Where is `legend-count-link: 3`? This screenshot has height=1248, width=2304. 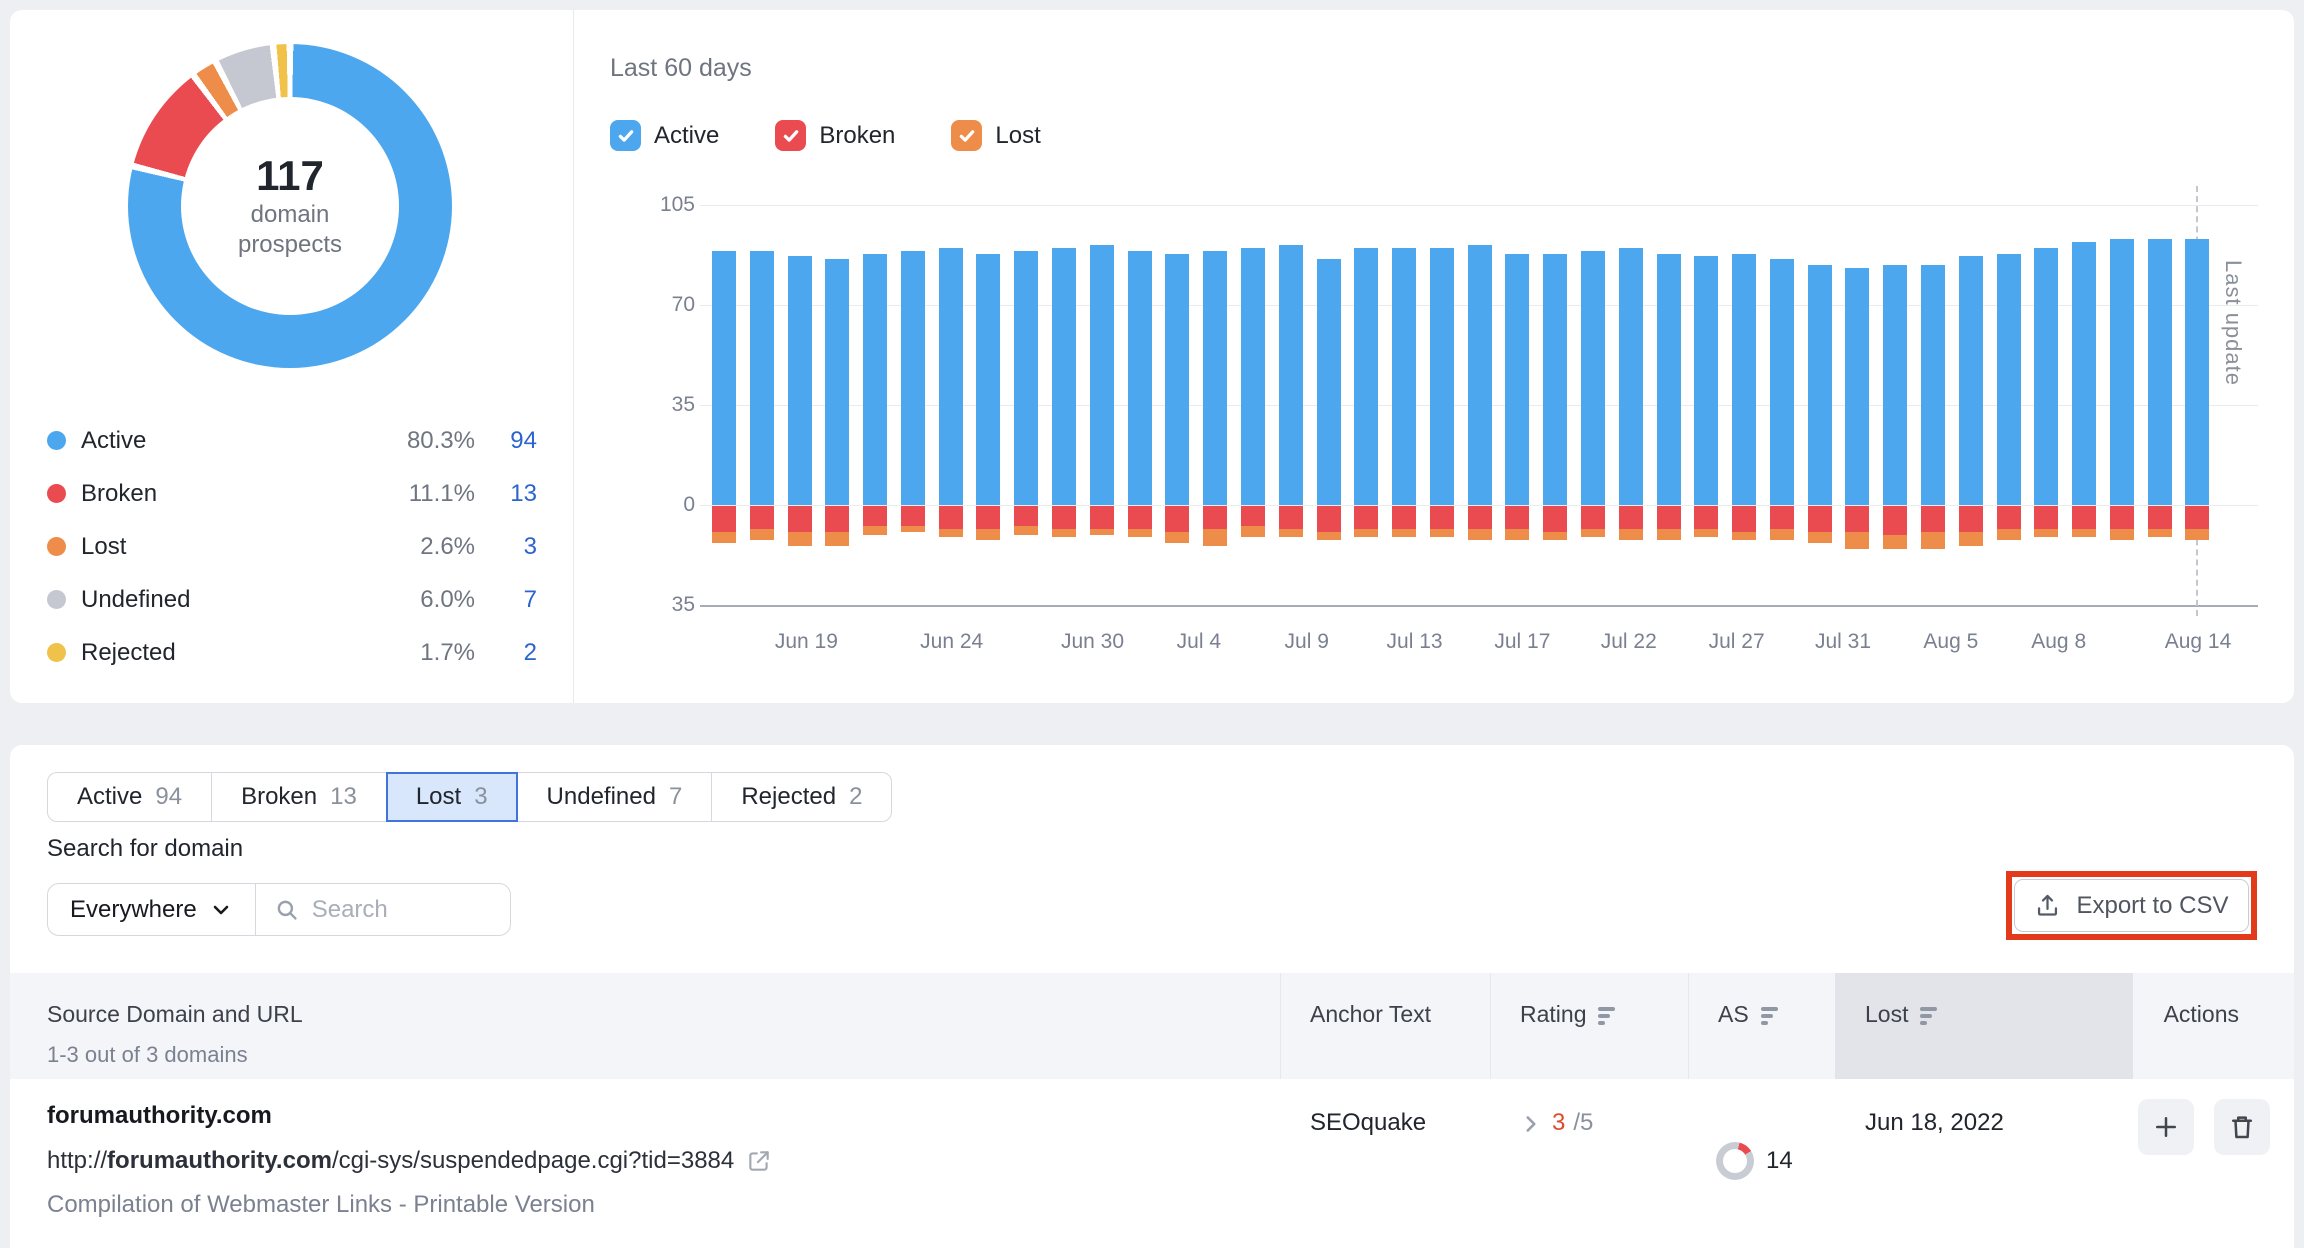
legend-count-link: 3 is located at coordinates (506, 547).